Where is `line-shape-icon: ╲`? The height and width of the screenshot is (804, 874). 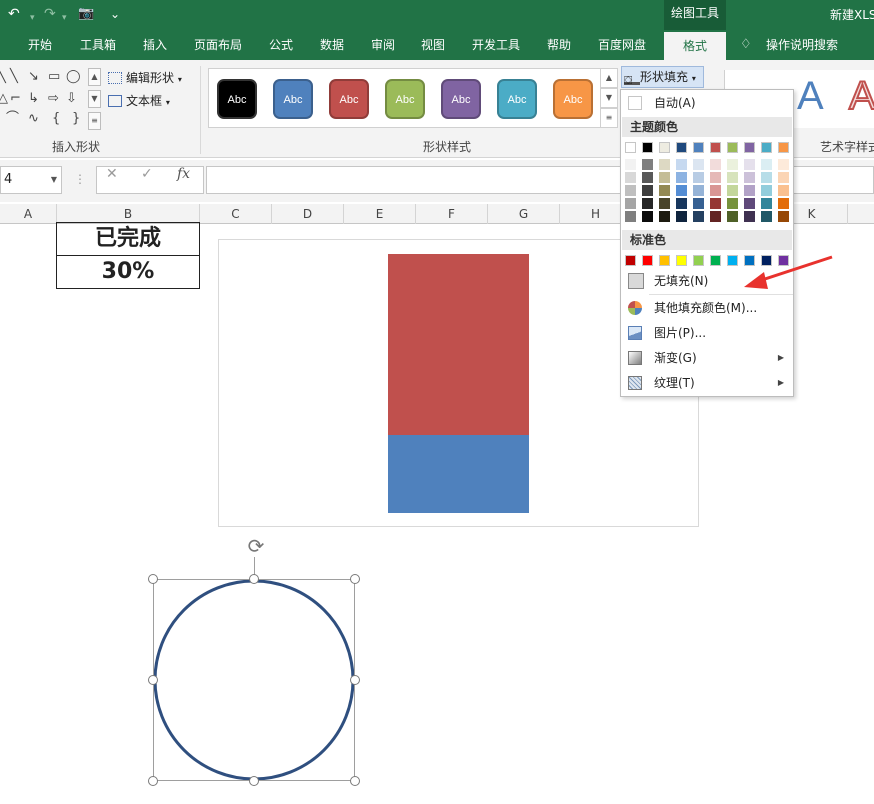 line-shape-icon: ╲ is located at coordinates (3, 77).